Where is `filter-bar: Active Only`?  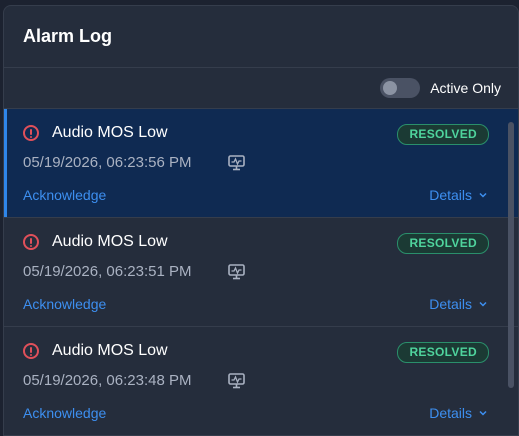
filter-bar: Active Only is located at coordinates (261, 88).